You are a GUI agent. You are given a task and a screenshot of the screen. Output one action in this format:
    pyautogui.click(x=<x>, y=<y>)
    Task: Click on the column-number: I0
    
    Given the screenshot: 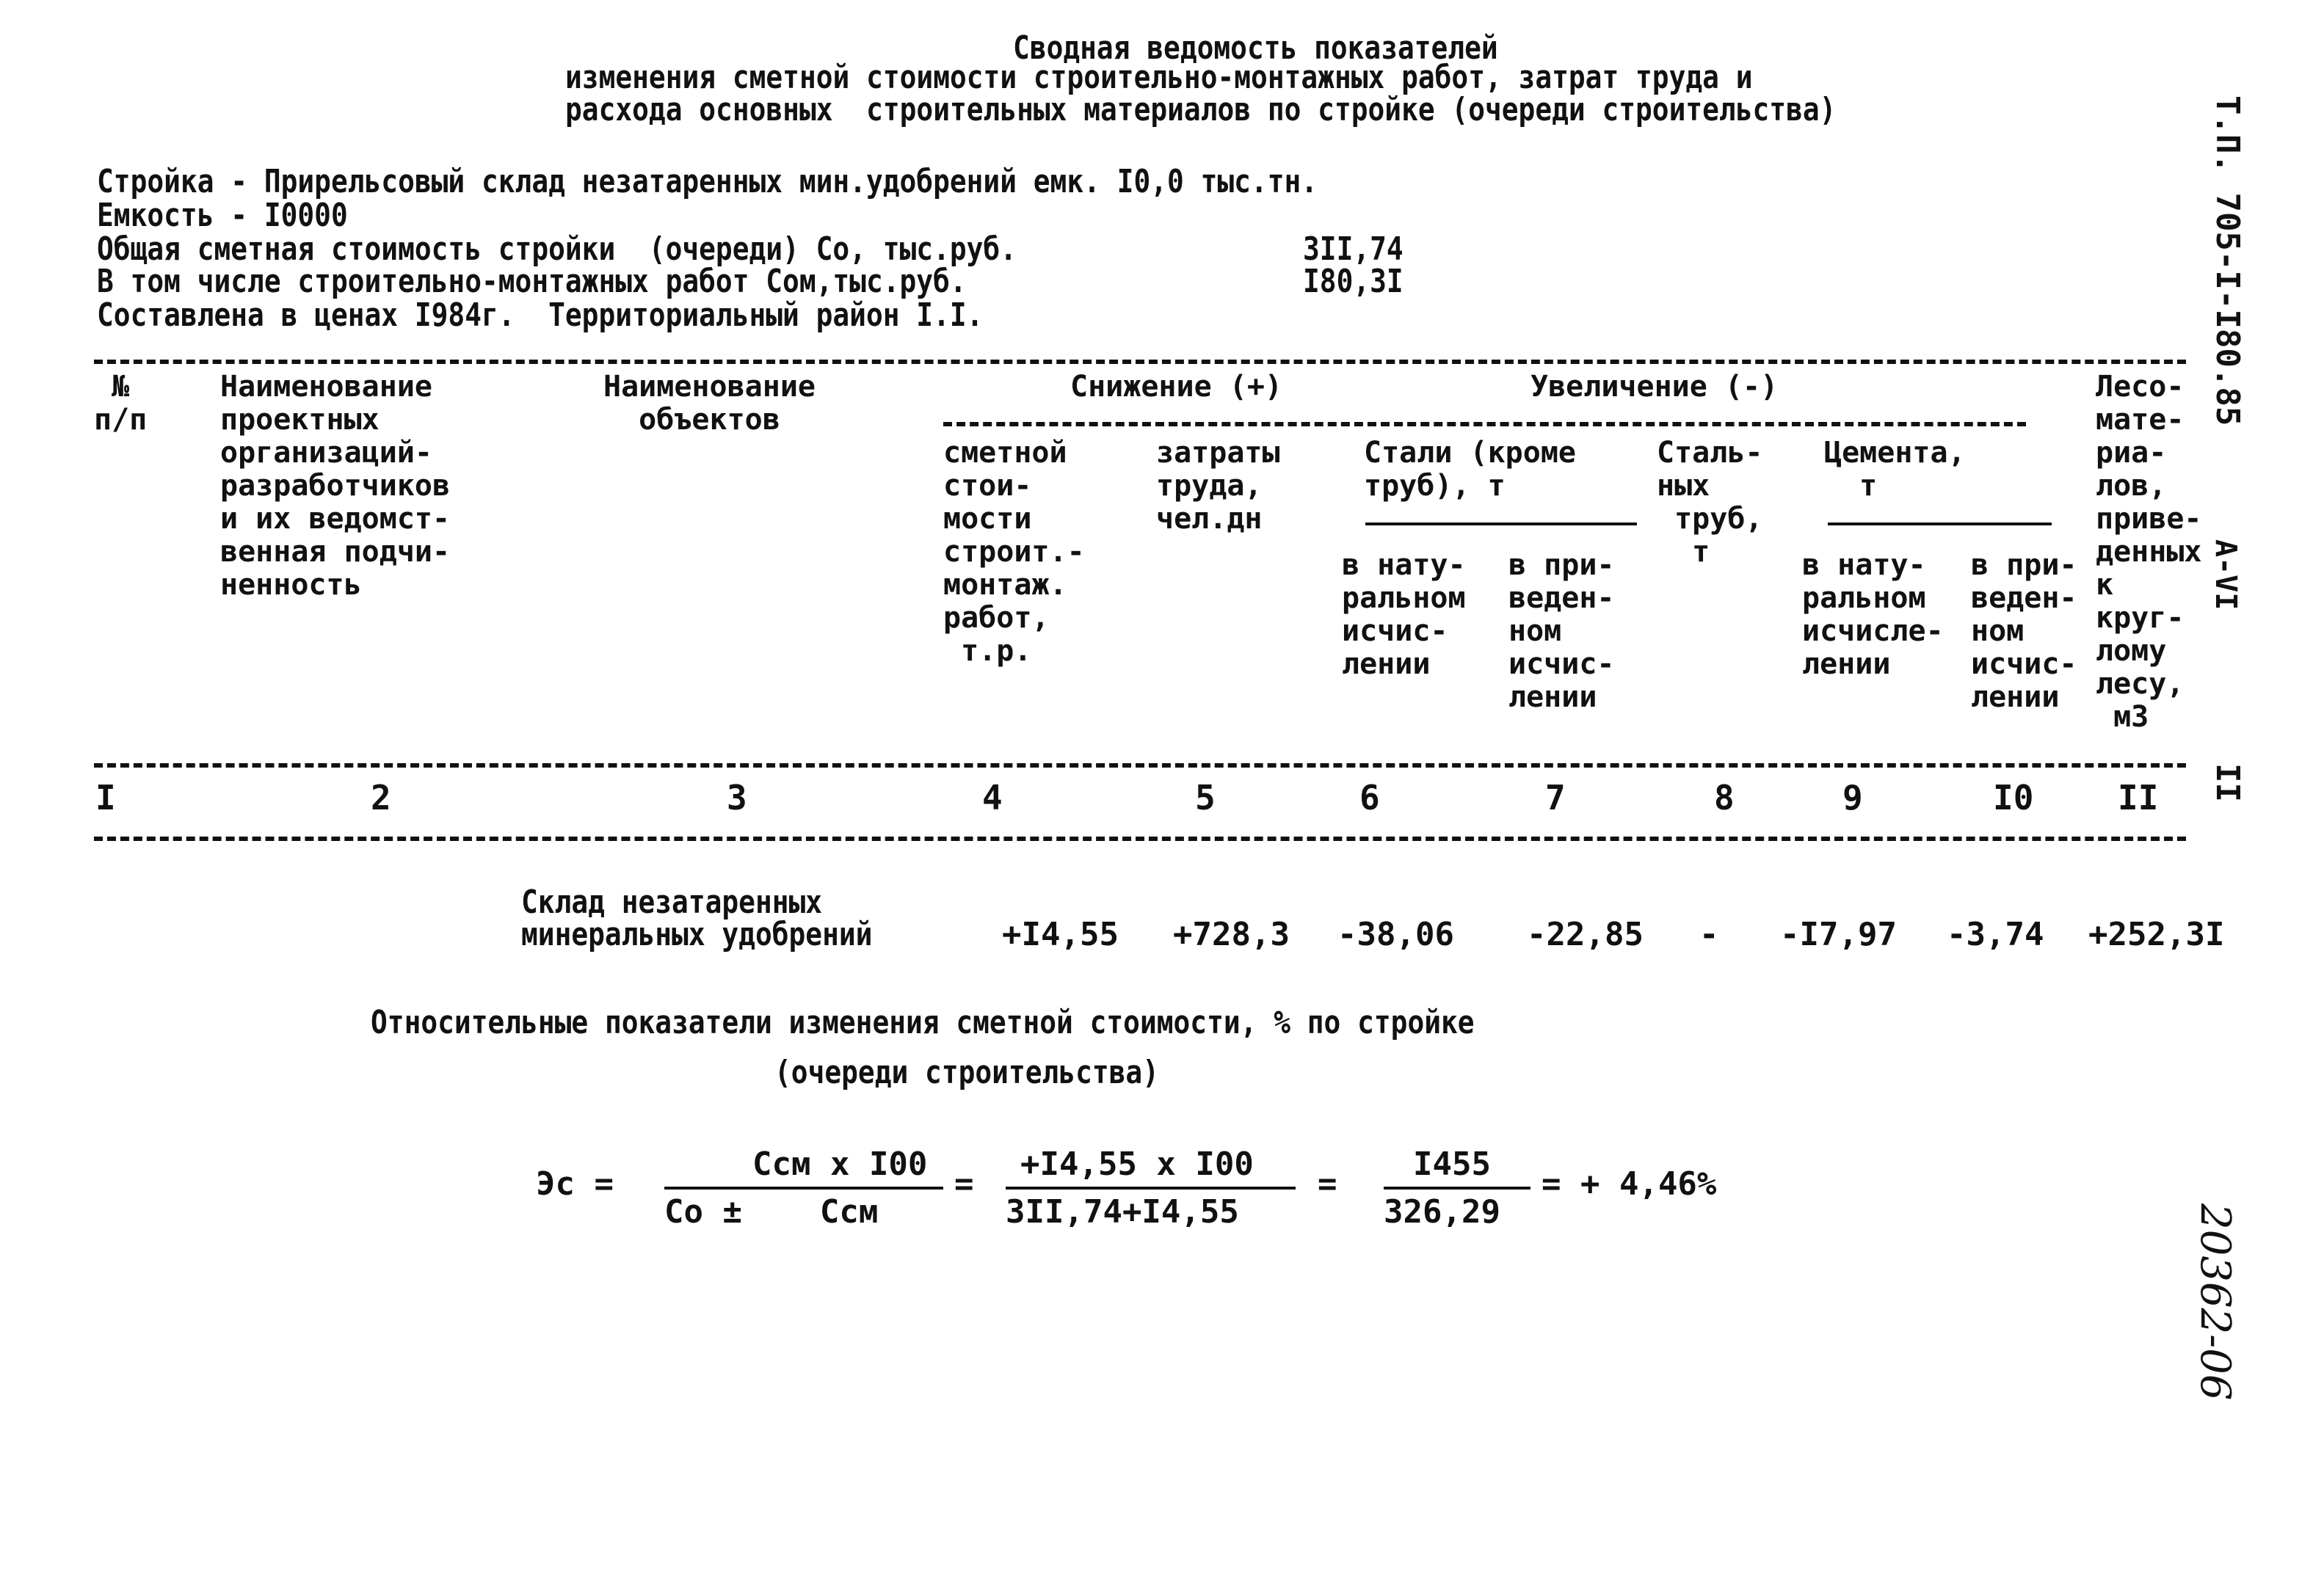 What is the action you would take?
    pyautogui.click(x=2013, y=797)
    